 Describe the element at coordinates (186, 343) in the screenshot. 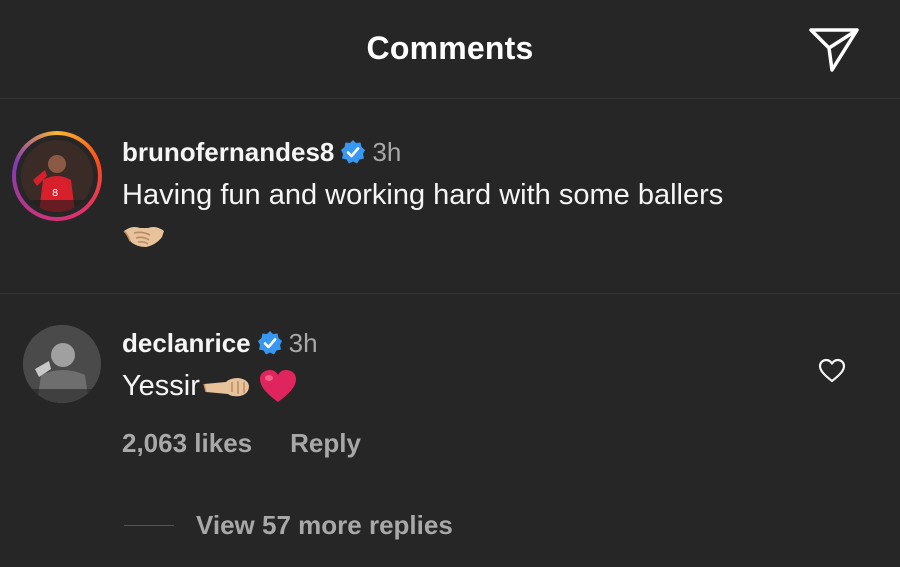

I see `username: declanrice` at that location.